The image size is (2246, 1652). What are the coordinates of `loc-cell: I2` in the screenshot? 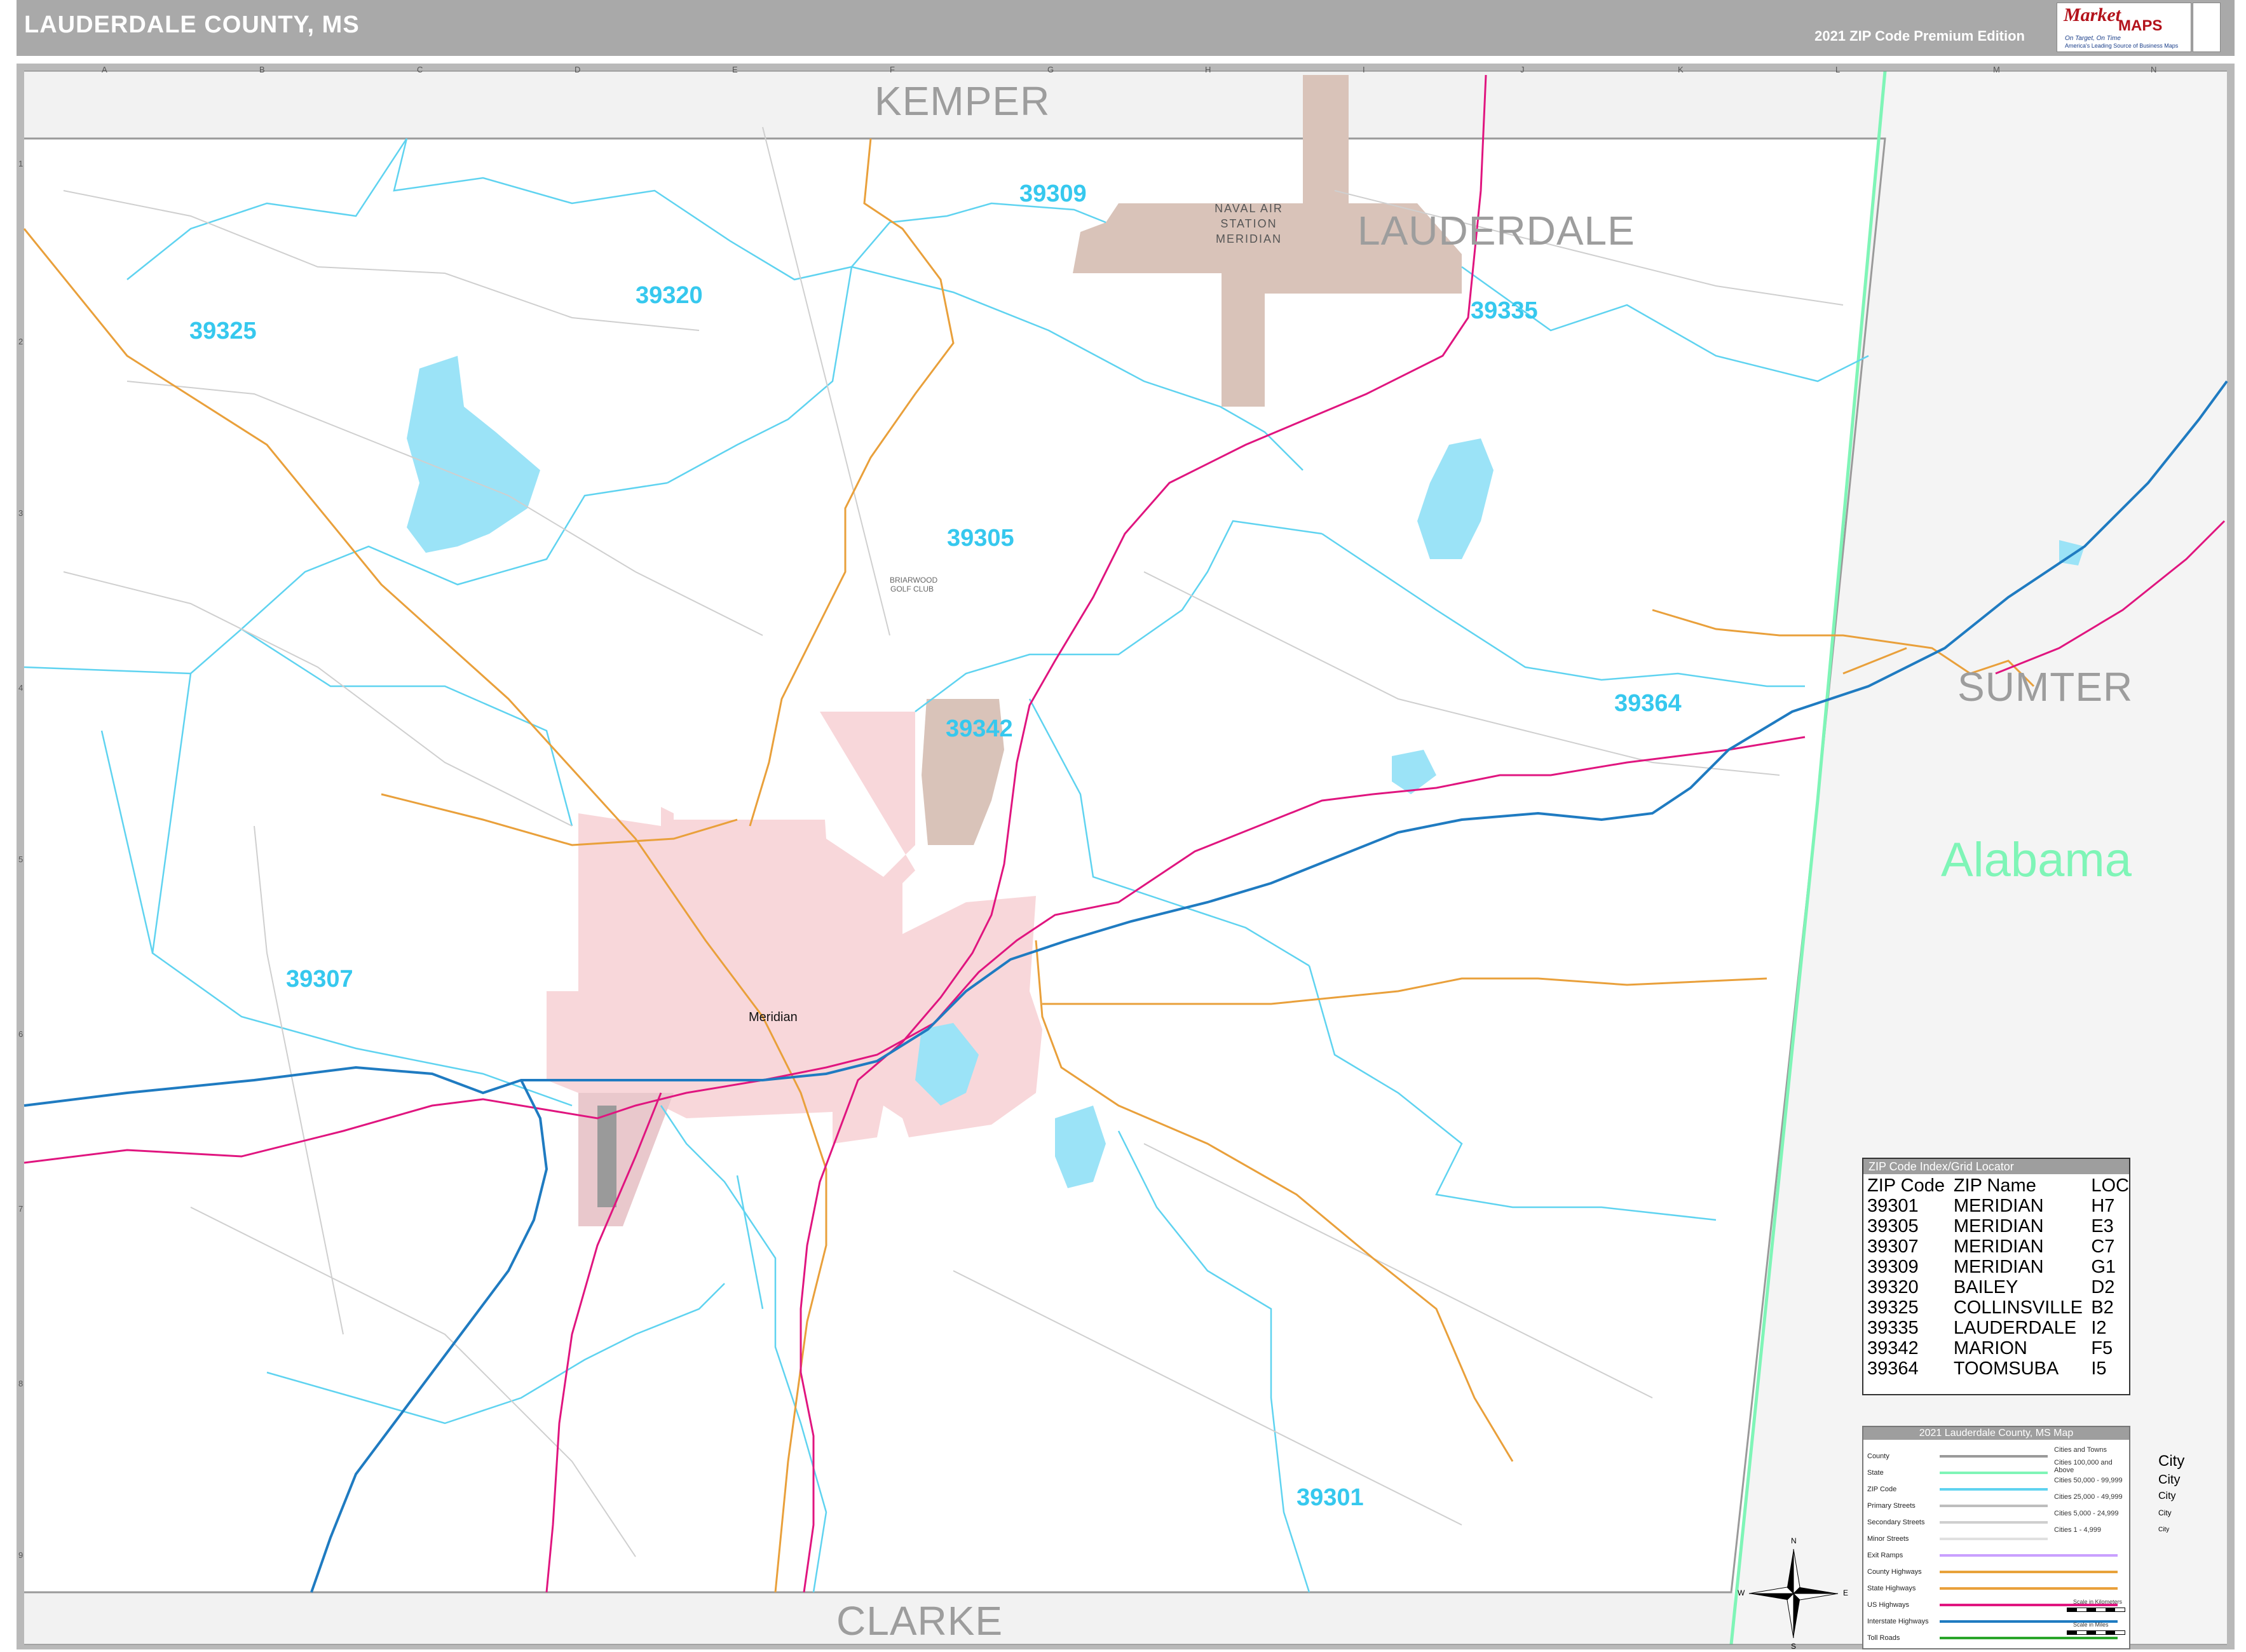 It's located at (2099, 1328).